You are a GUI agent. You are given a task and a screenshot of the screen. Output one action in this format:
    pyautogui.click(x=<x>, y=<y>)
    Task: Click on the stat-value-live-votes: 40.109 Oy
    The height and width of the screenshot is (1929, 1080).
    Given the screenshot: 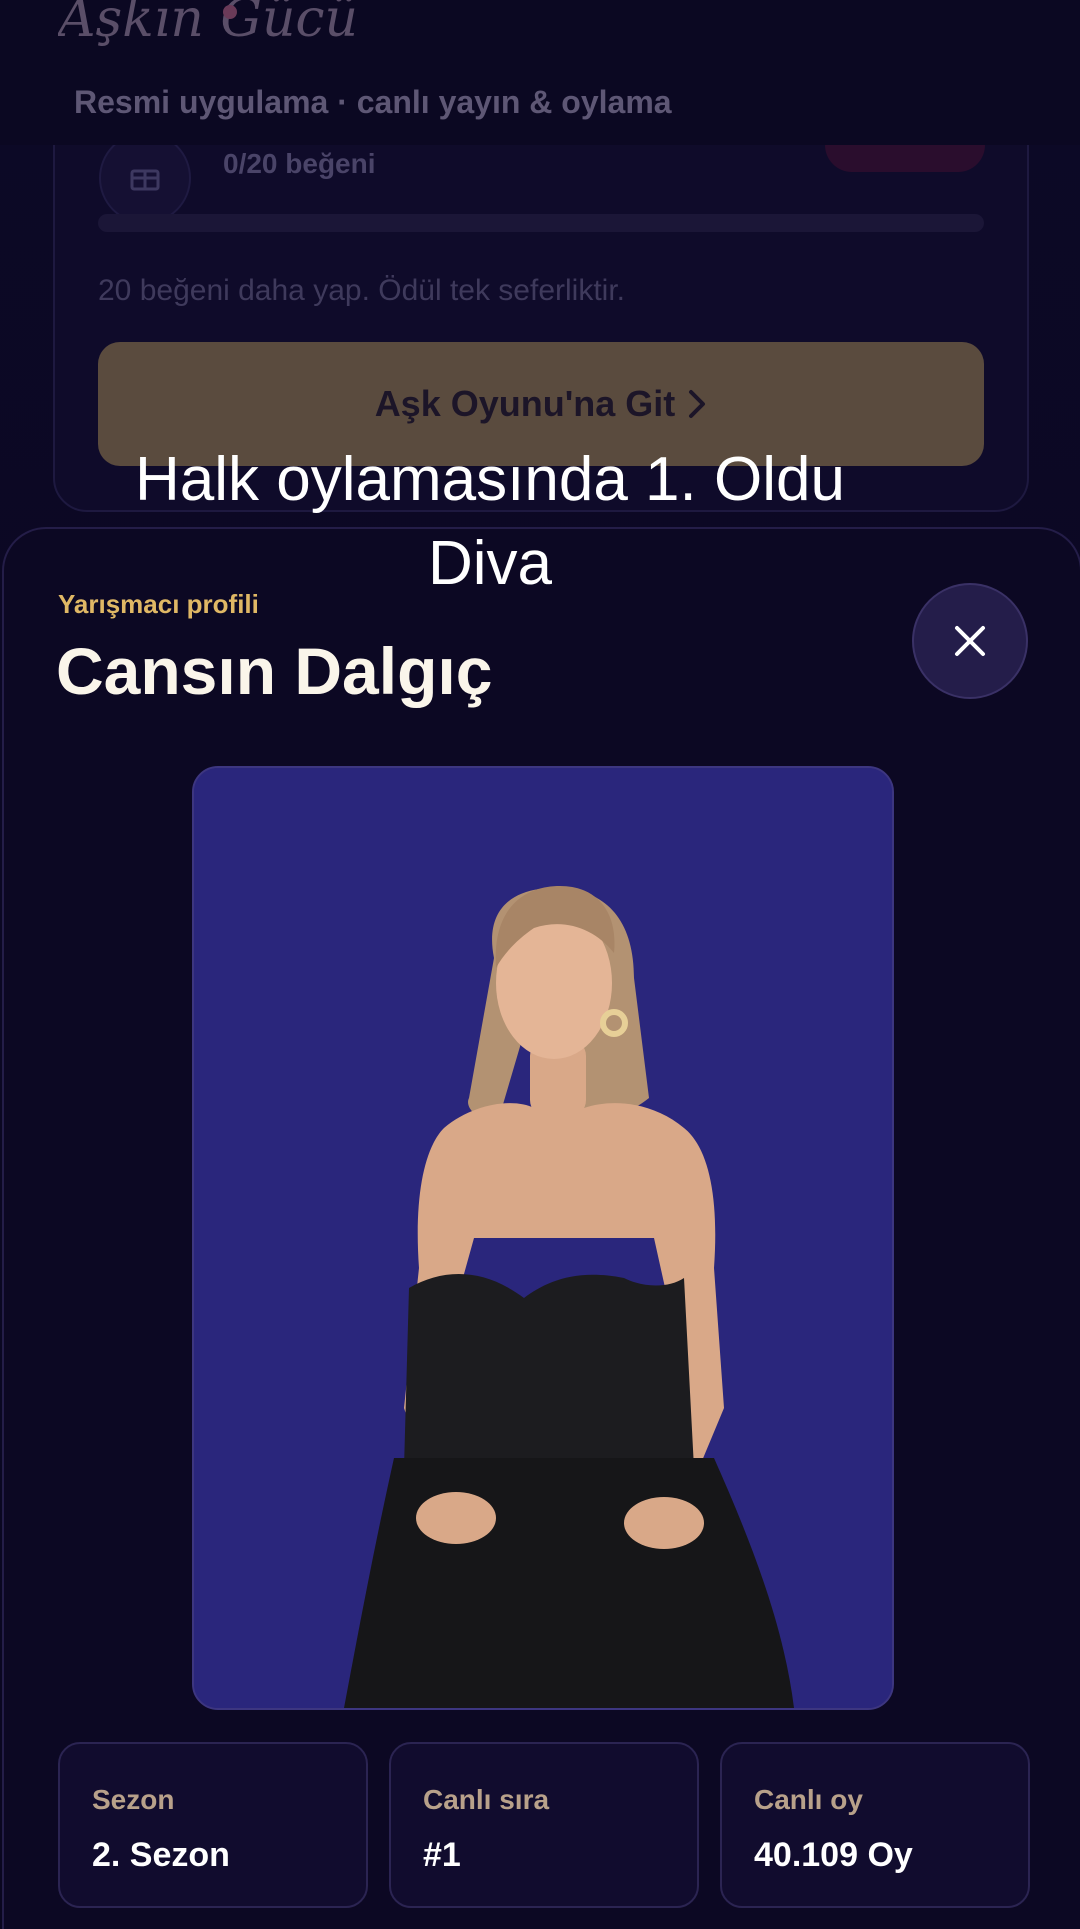 What is the action you would take?
    pyautogui.click(x=833, y=1855)
    